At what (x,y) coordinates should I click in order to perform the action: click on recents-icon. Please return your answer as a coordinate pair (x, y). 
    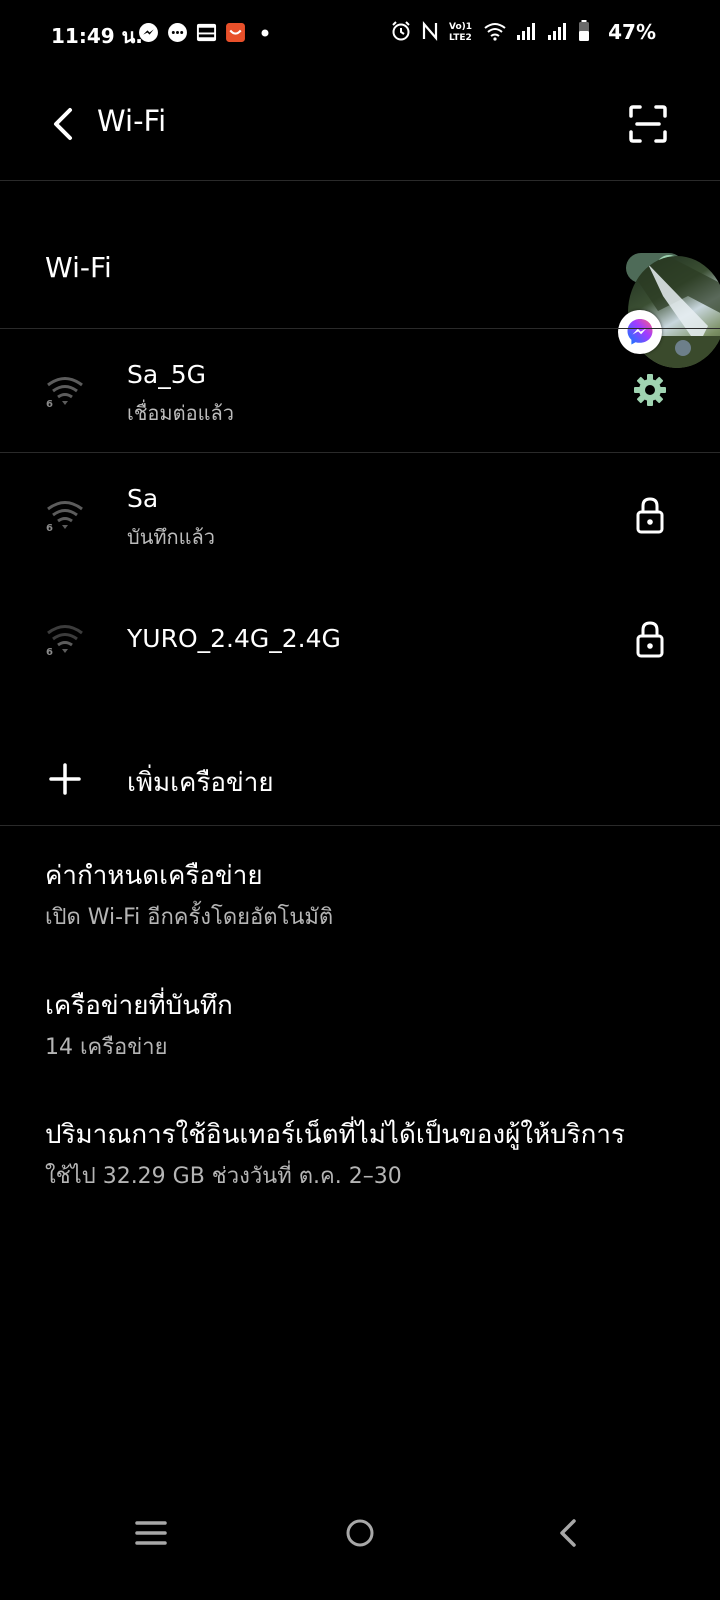
    Looking at the image, I should click on (151, 1533).